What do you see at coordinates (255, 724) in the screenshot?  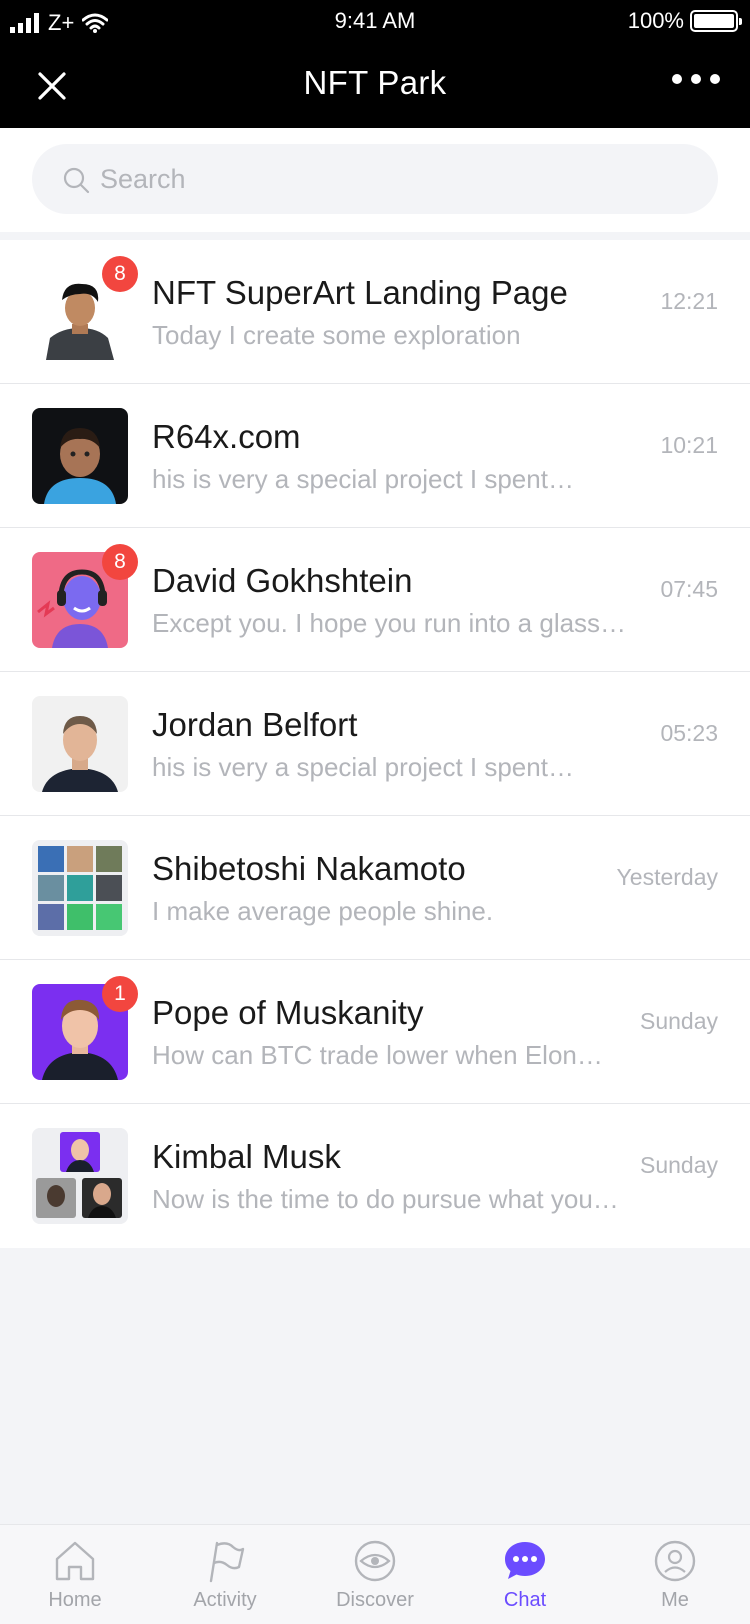 I see `chat-name: Jordan Belfort` at bounding box center [255, 724].